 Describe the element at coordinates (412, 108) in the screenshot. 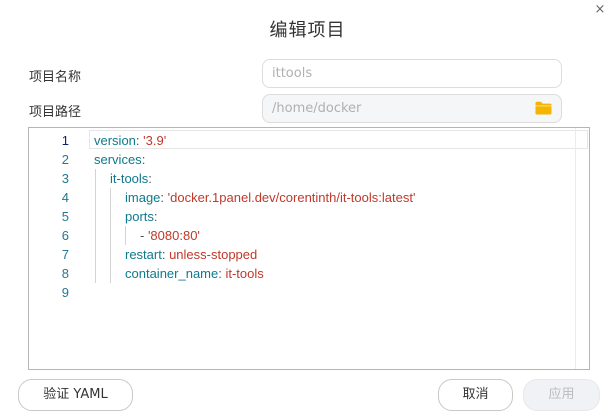

I see `project-path-input` at that location.